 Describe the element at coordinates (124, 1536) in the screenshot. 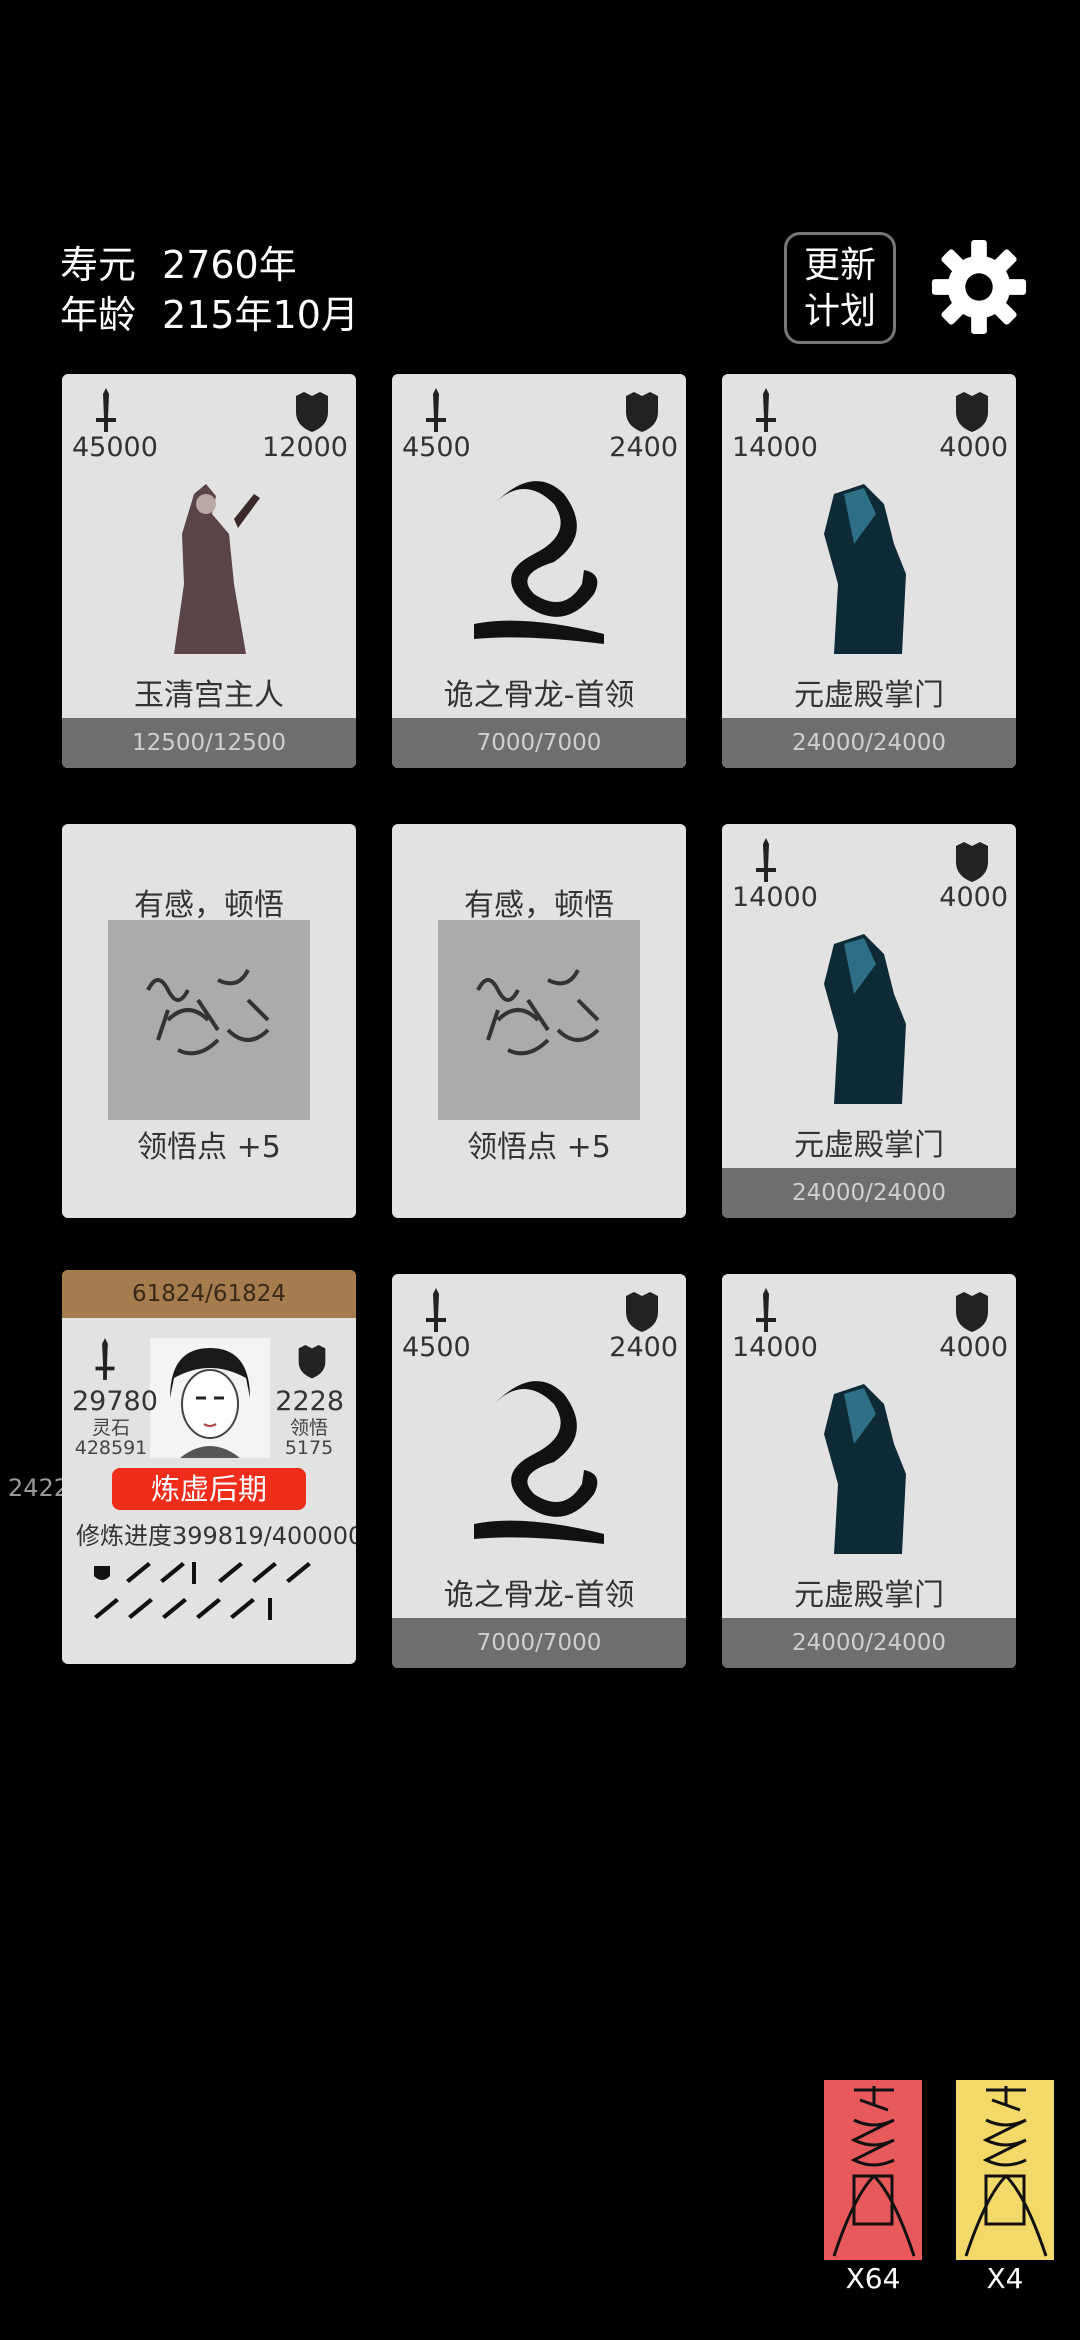

I see `progress-label: 修炼进度` at that location.